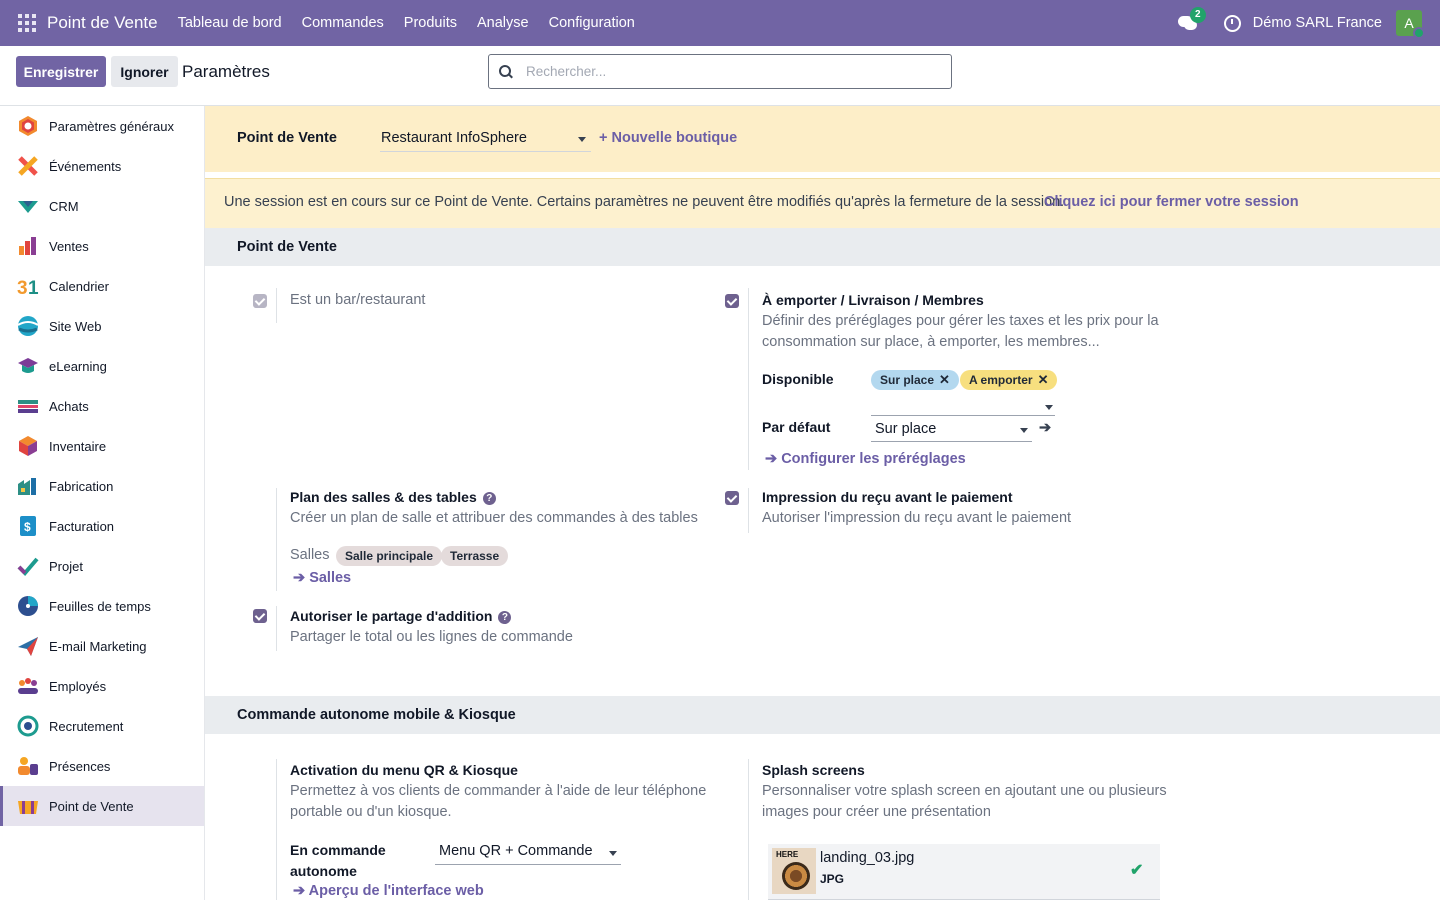 This screenshot has width=1440, height=900. What do you see at coordinates (102, 23) in the screenshot?
I see `app-brand: Point de Vente` at bounding box center [102, 23].